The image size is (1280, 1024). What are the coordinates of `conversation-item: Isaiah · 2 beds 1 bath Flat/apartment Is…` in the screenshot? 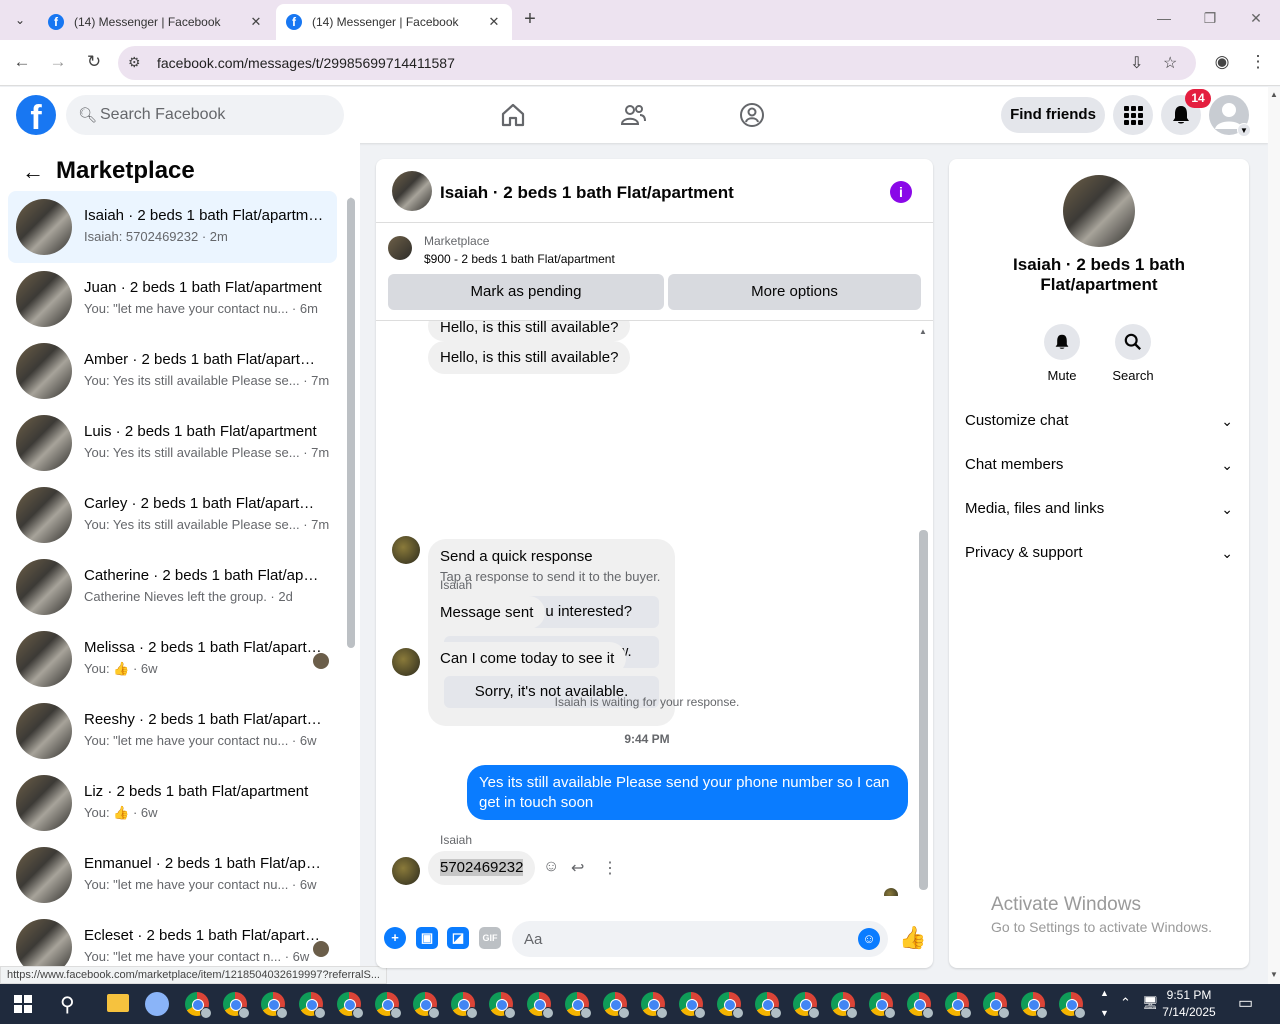 It's located at (172, 227).